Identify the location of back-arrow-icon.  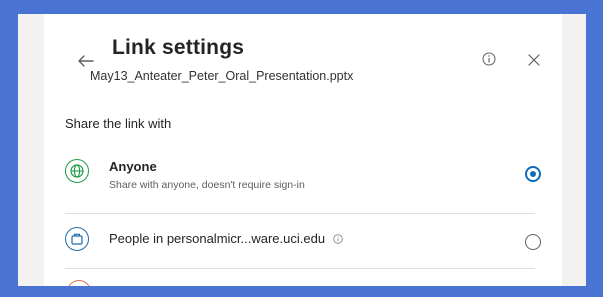
(86, 61).